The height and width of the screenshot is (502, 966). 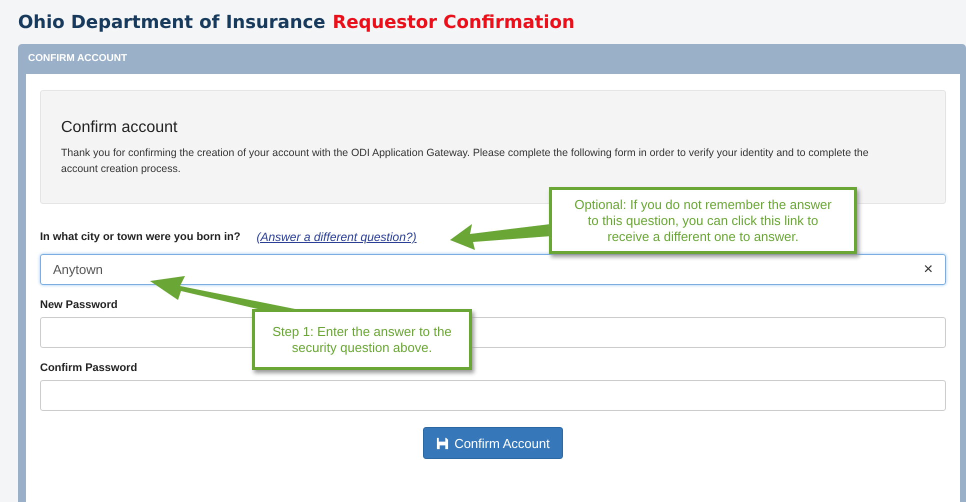 What do you see at coordinates (140, 237) in the screenshot?
I see `field-label: In what city or town were you born in?` at bounding box center [140, 237].